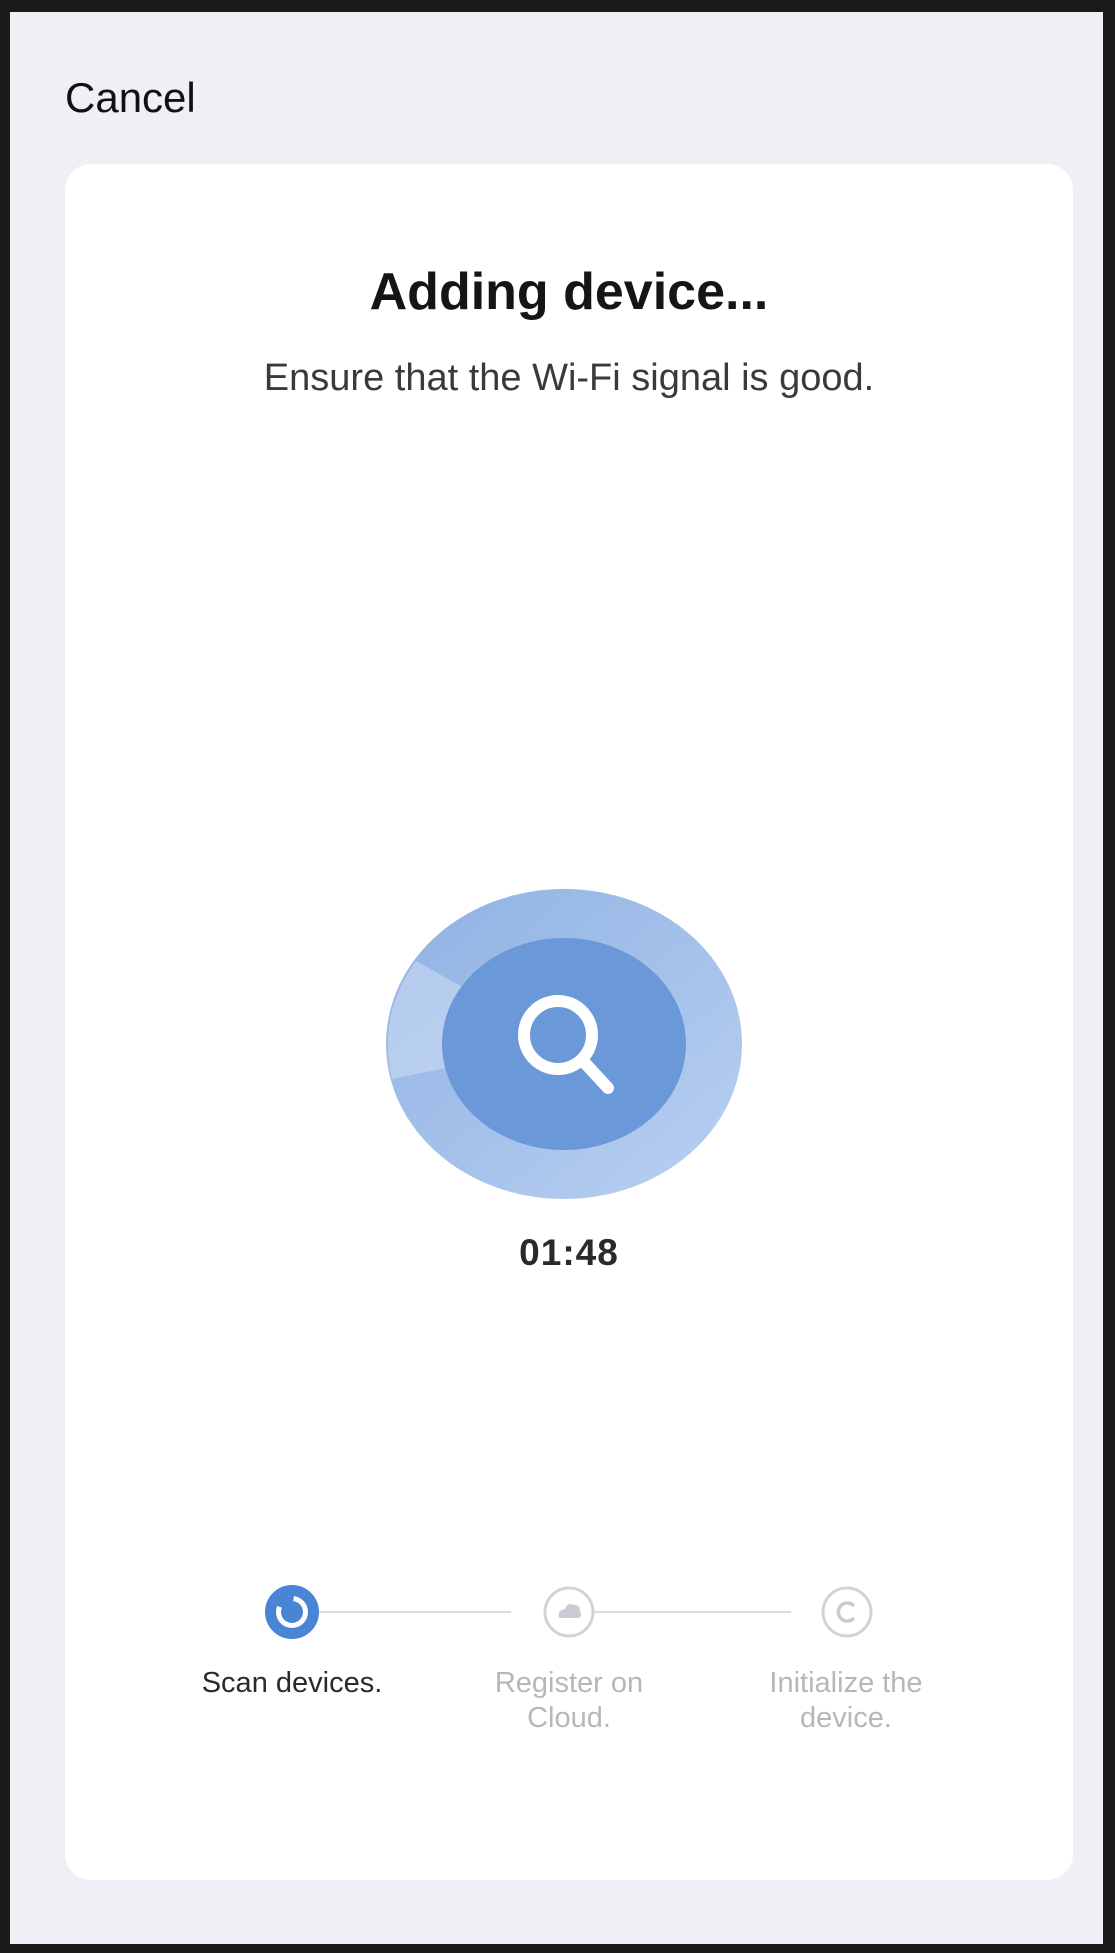 This screenshot has height=1953, width=1115. What do you see at coordinates (846, 1700) in the screenshot?
I see `step-label-initialize: Initialize the device.` at bounding box center [846, 1700].